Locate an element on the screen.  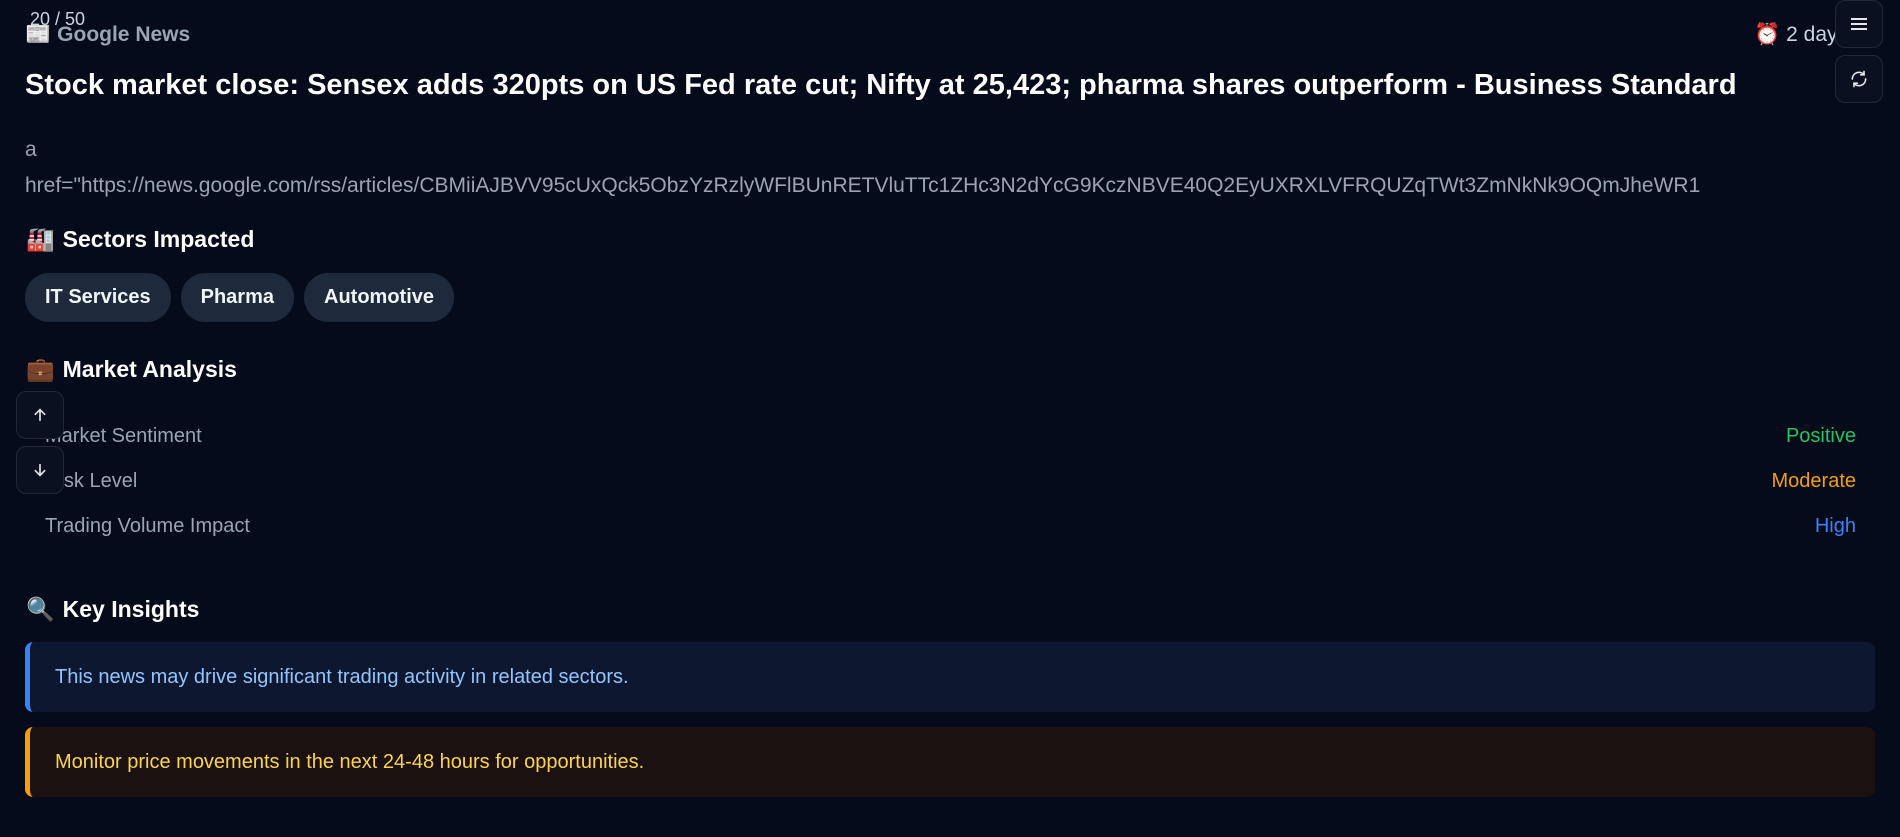
market-analysis-title: Market Analysis is located at coordinates (149, 369).